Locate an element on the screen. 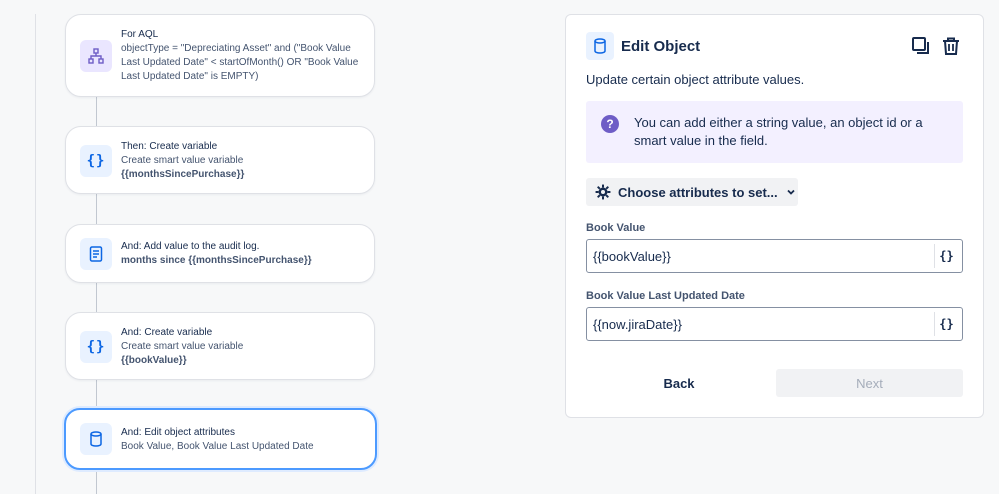 Image resolution: width=999 pixels, height=494 pixels. step-value: months since {{monthsSincePurchase}} is located at coordinates (216, 260).